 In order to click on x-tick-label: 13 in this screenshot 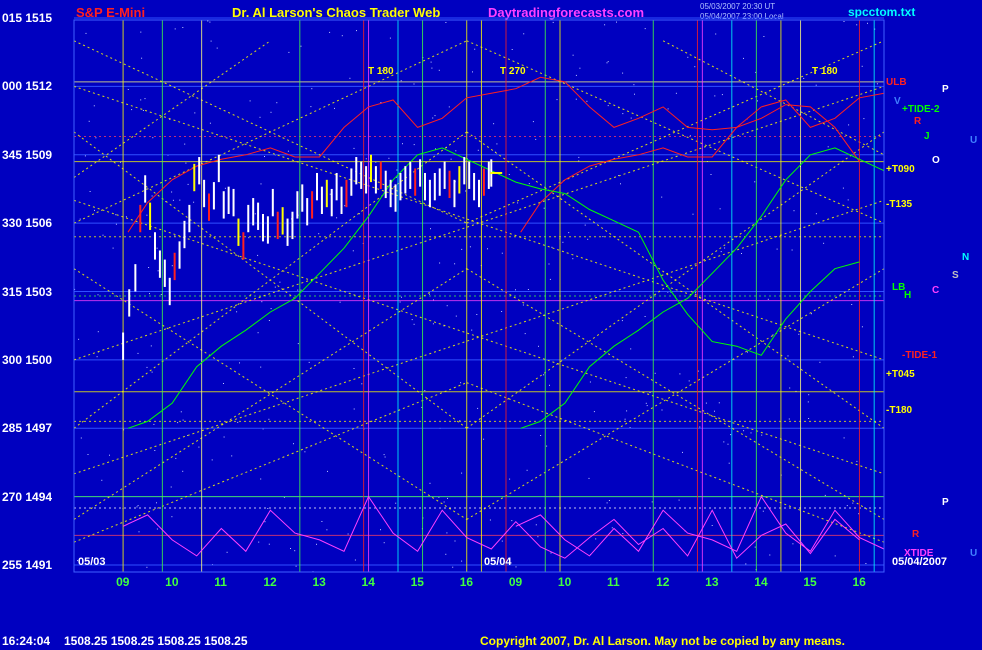, I will do `click(319, 582)`.